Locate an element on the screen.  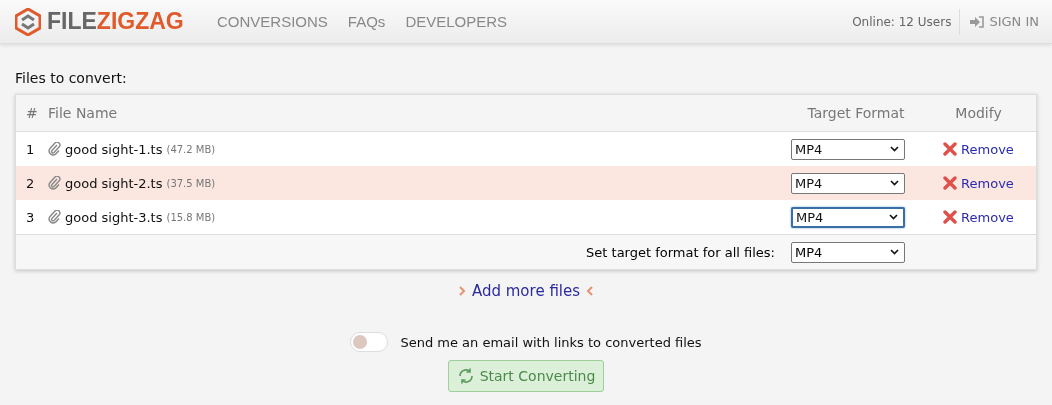
add-more-files-link: Add more files is located at coordinates (526, 291).